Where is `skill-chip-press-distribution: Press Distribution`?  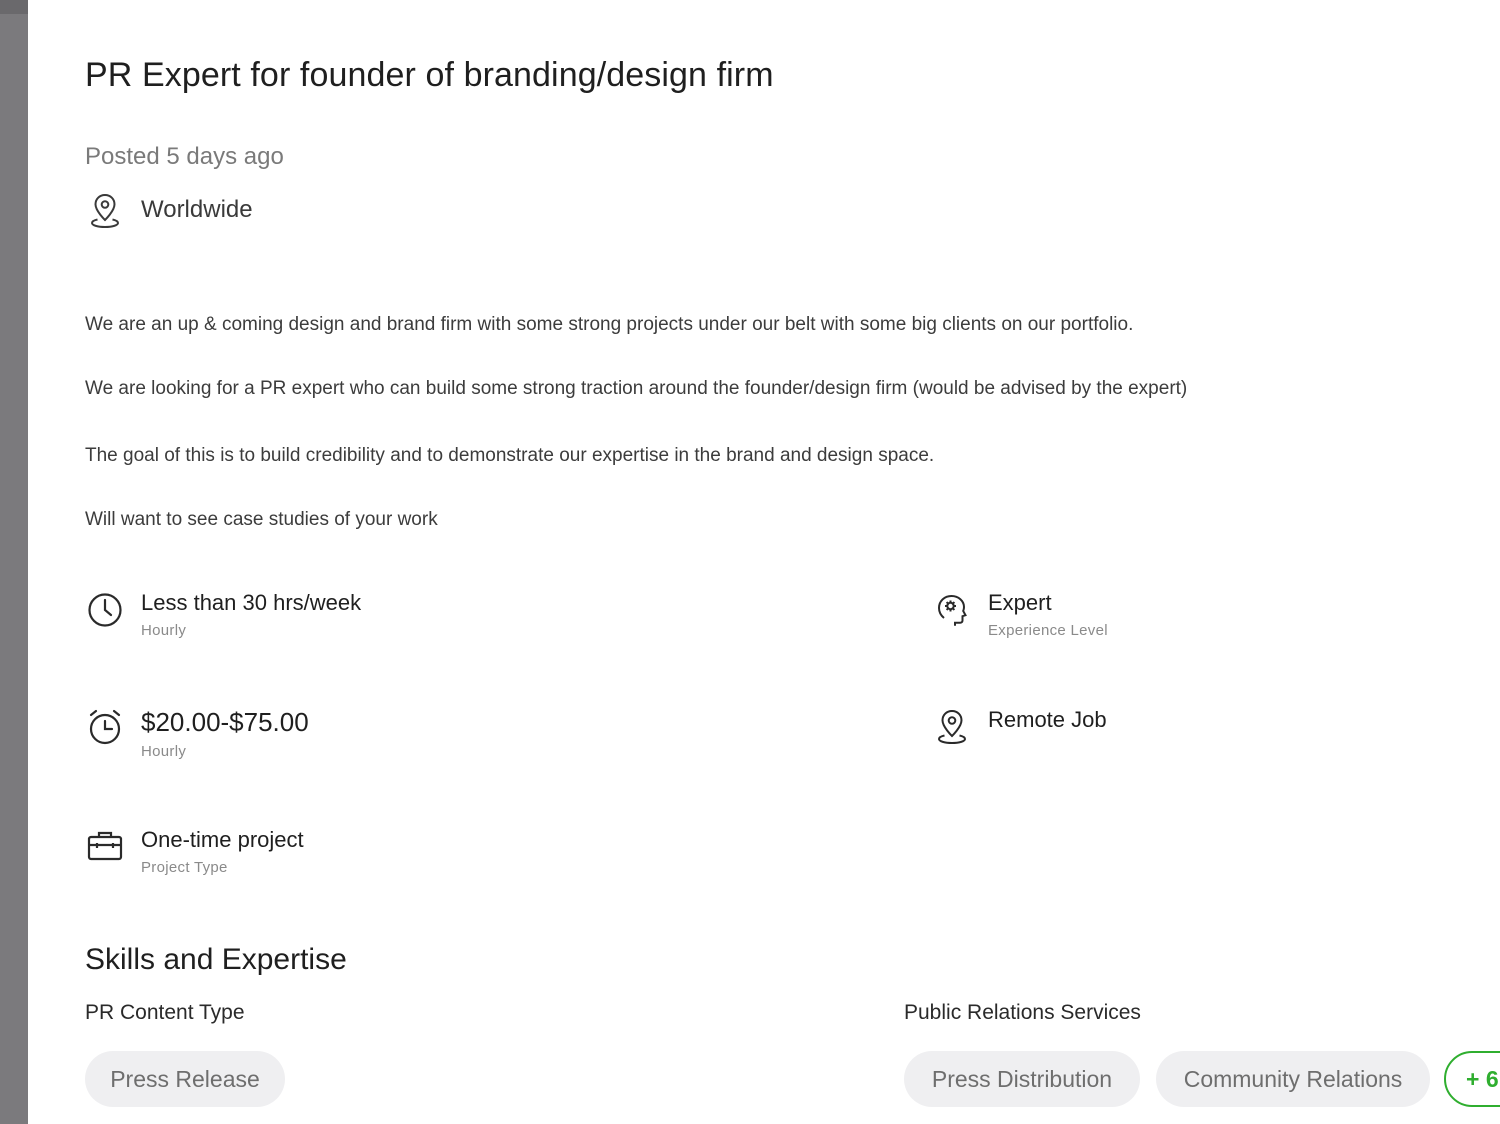 skill-chip-press-distribution: Press Distribution is located at coordinates (1022, 1079).